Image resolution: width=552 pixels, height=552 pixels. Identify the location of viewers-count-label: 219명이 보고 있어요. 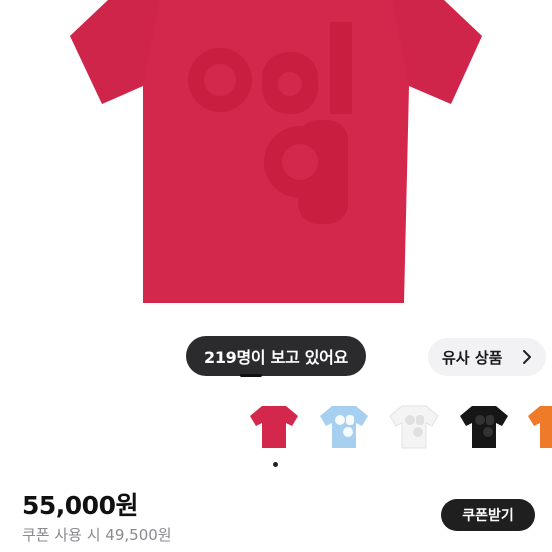
(276, 357).